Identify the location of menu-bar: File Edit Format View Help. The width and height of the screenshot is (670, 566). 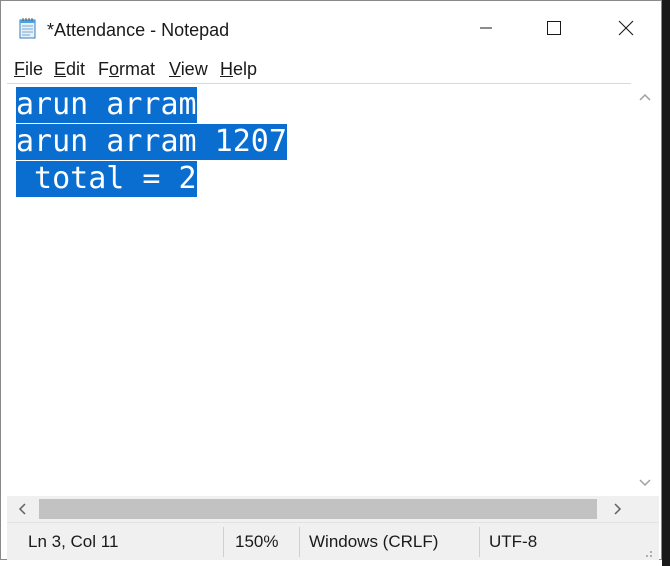
(331, 69).